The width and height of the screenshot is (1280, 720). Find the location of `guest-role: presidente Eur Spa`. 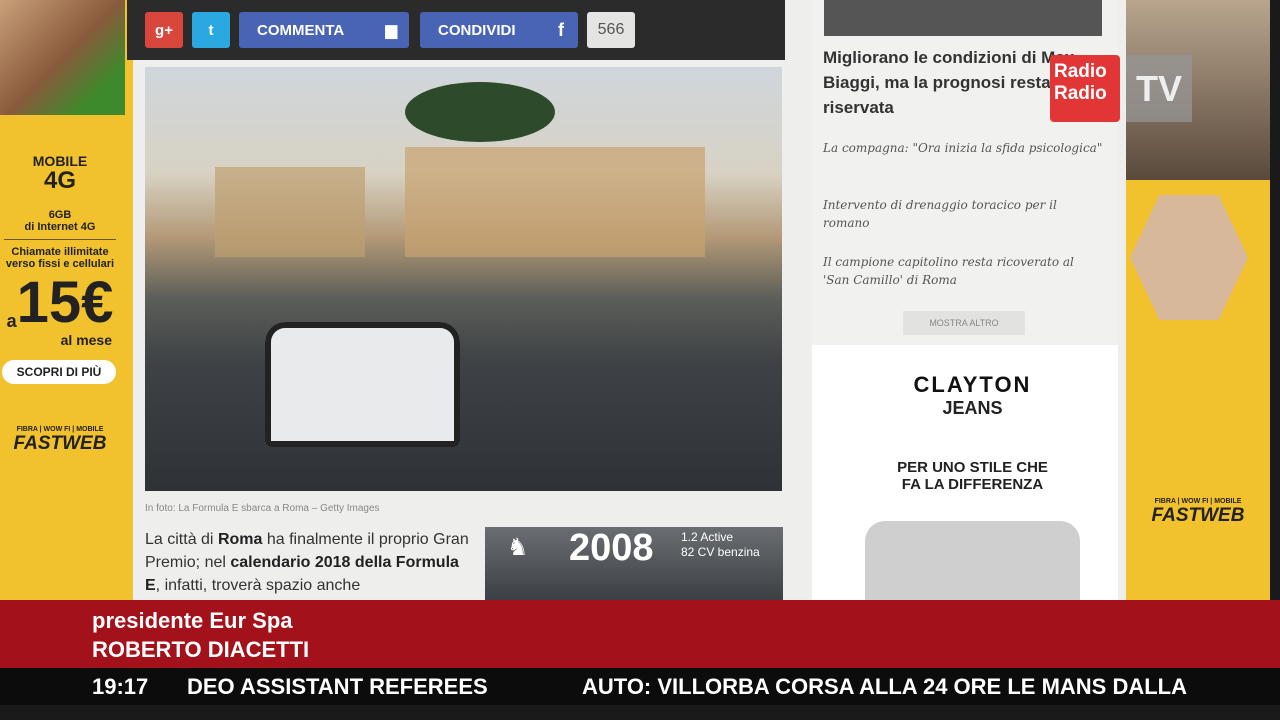

guest-role: presidente Eur Spa is located at coordinates (192, 620).